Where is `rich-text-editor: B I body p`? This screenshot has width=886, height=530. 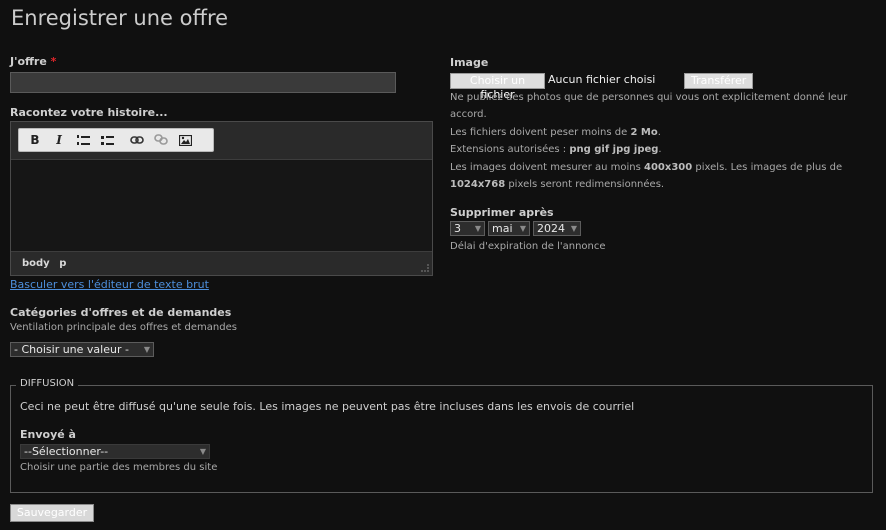 rich-text-editor: B I body p is located at coordinates (221, 198).